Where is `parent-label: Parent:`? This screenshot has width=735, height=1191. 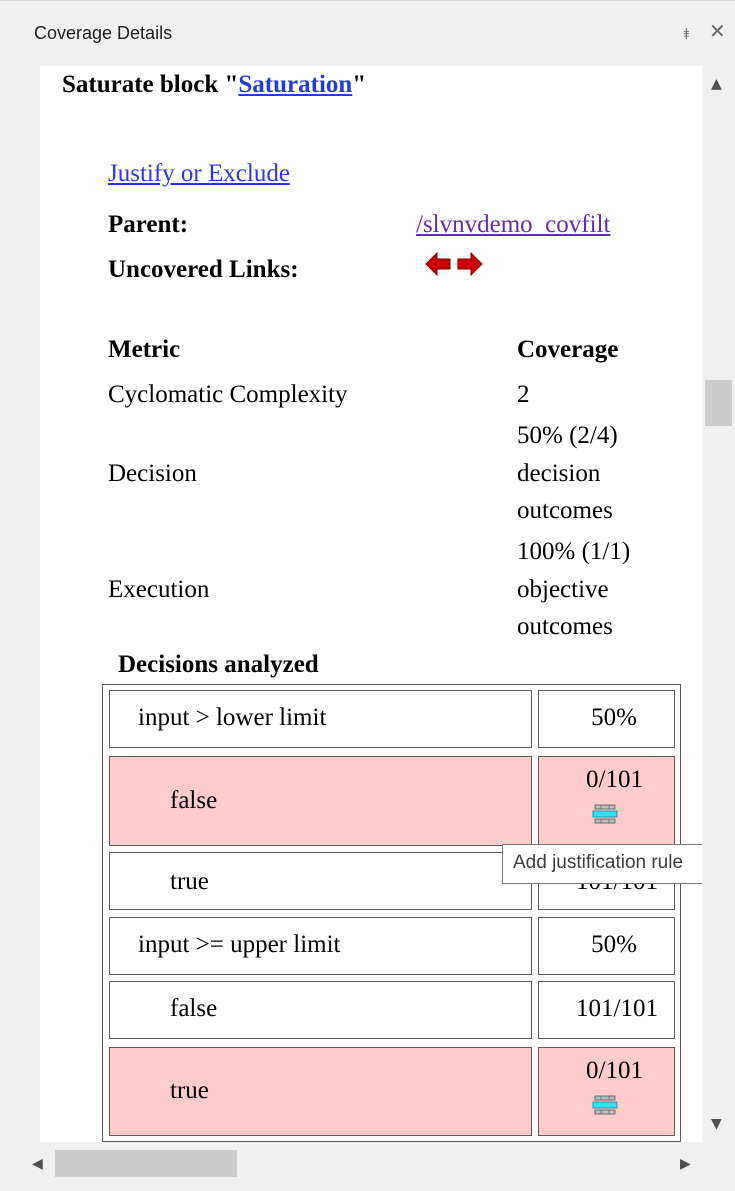 parent-label: Parent: is located at coordinates (148, 224).